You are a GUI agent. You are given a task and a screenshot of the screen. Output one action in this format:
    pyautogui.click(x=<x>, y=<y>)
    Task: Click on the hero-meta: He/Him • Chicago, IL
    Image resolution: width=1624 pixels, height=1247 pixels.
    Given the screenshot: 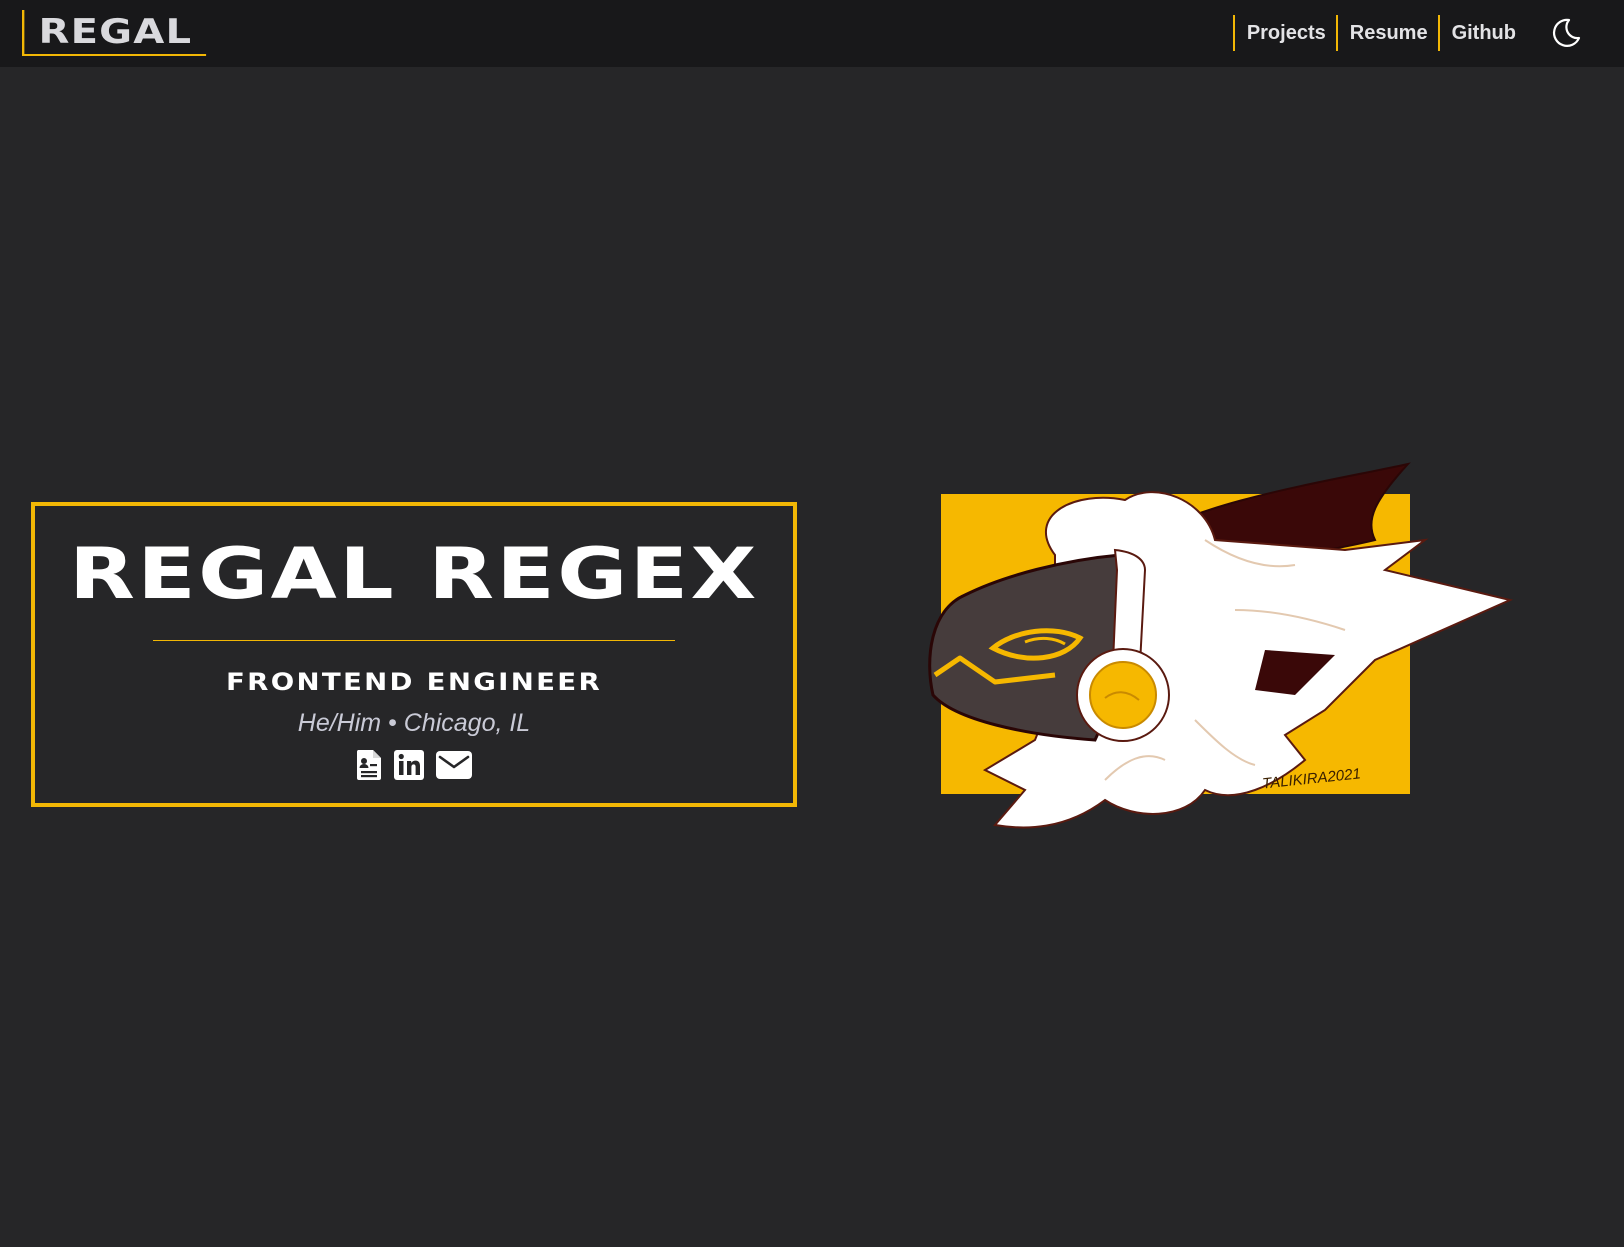 What is the action you would take?
    pyautogui.click(x=414, y=723)
    